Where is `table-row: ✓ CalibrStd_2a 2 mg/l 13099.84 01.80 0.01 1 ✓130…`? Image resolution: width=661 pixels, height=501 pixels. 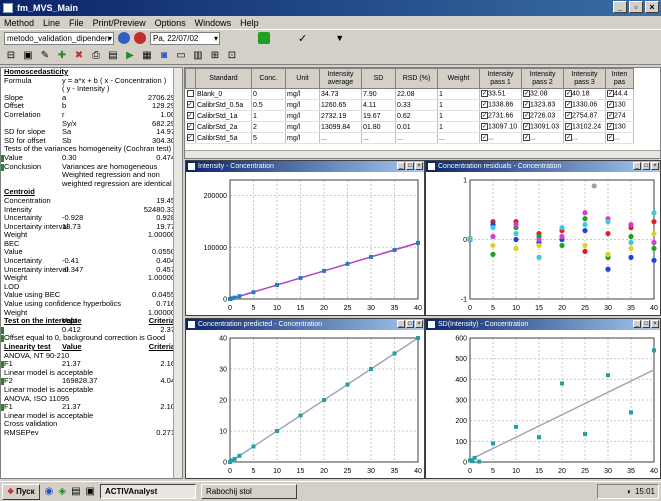
table-row: ✓ CalibrStd_2a 2 mg/l 13099.84 01.80 0.01 1 ✓130… is located at coordinates (409, 127).